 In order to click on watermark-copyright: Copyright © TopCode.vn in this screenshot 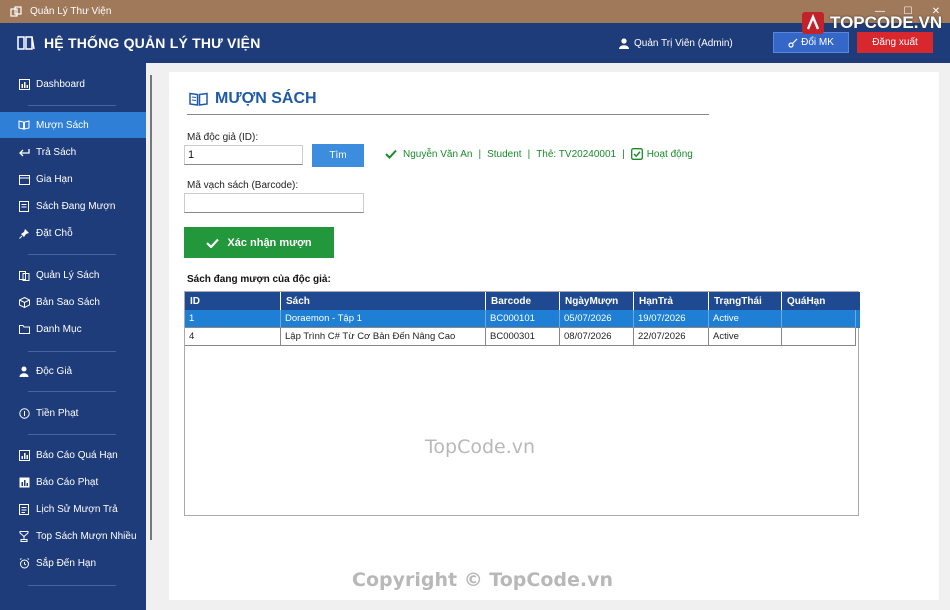, I will do `click(483, 580)`.